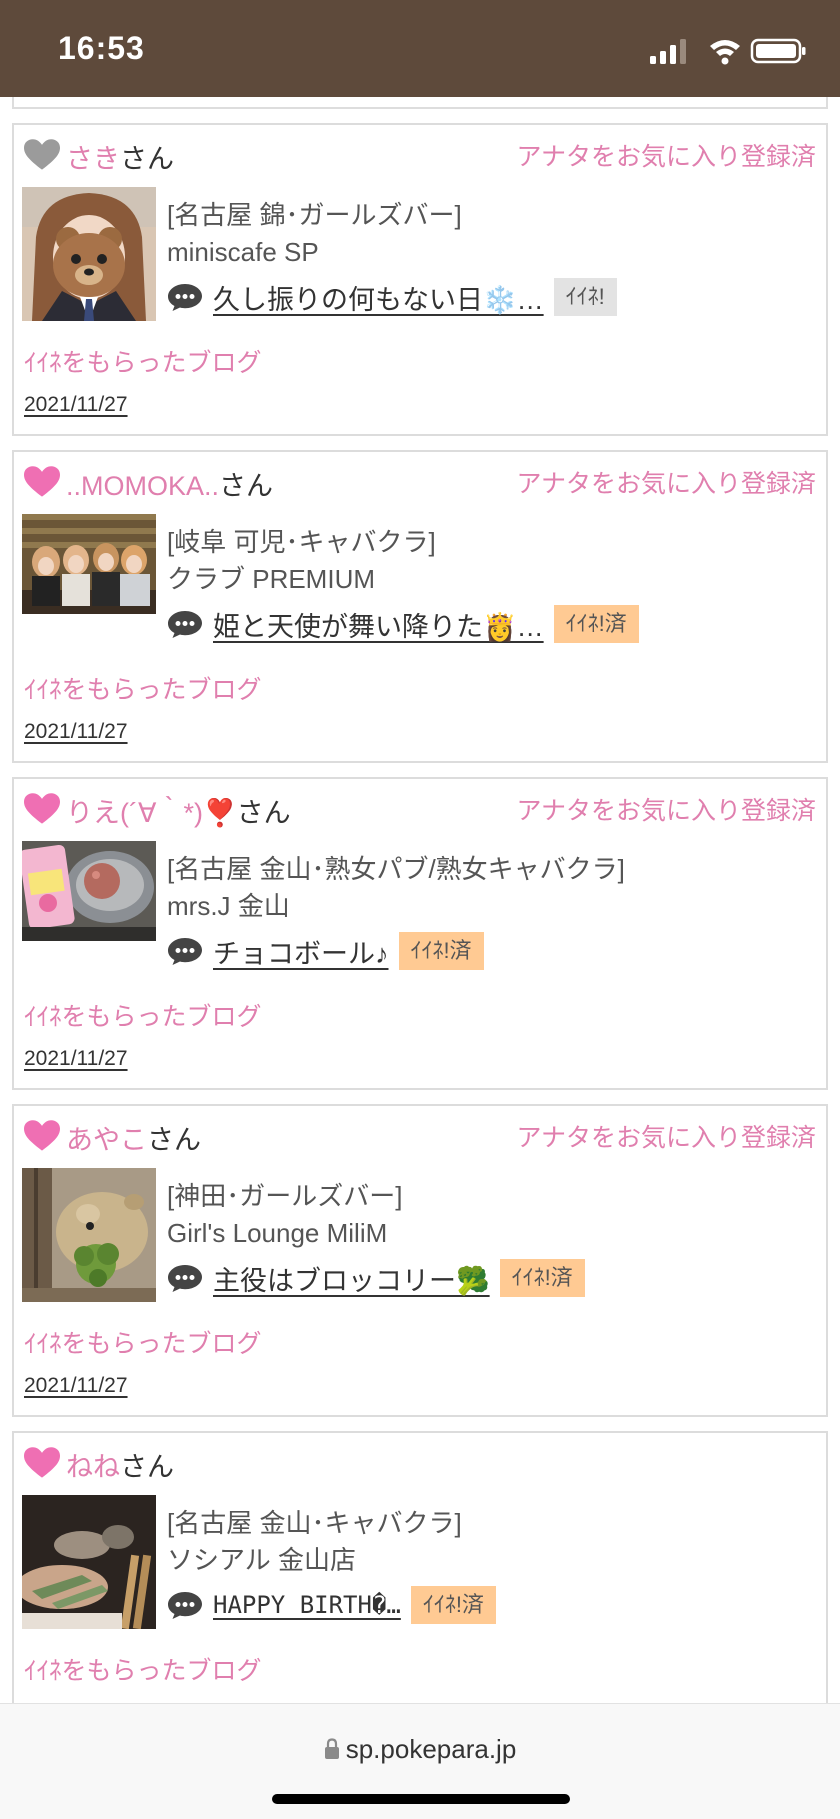 The image size is (840, 1819). Describe the element at coordinates (301, 579) in the screenshot. I see `shop-name: クラブ PREMIUM` at that location.